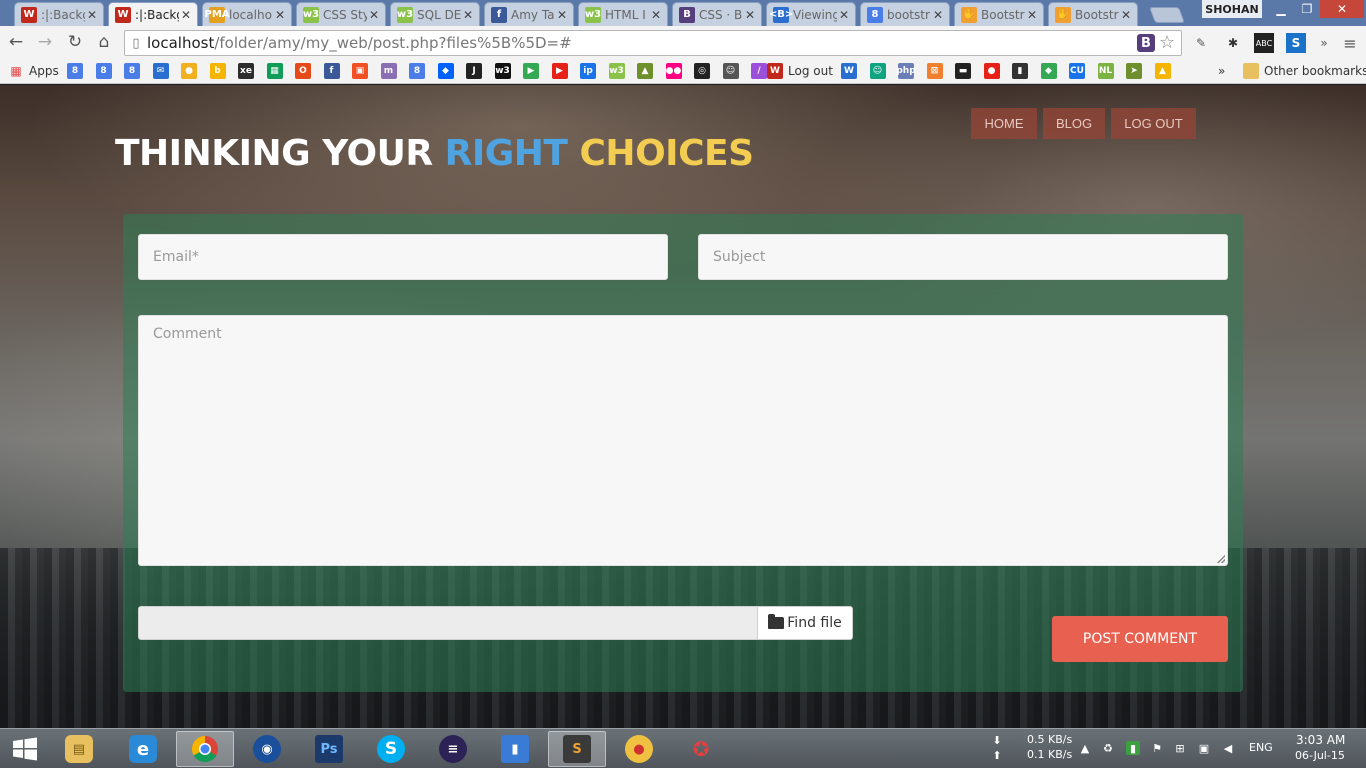  Describe the element at coordinates (811, 14) in the screenshot. I see `browser-tab: <B> Viewing ✕` at that location.